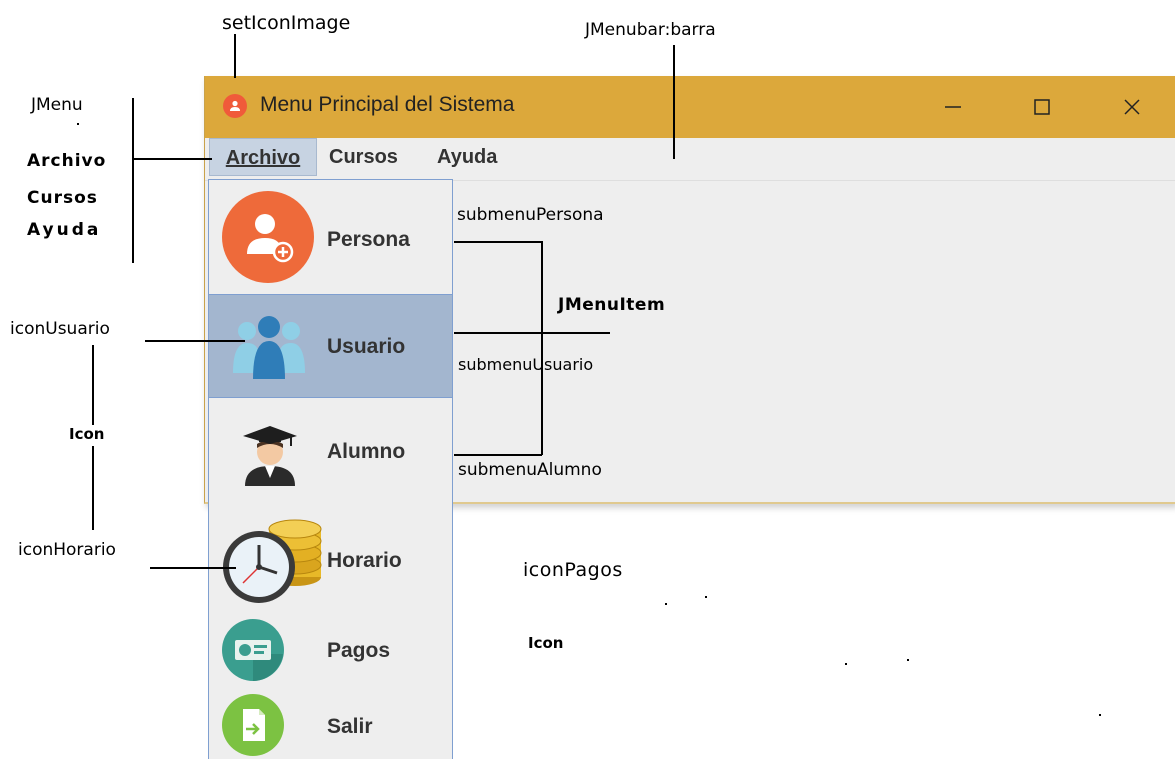  Describe the element at coordinates (270, 456) in the screenshot. I see `graduate-icon` at that location.